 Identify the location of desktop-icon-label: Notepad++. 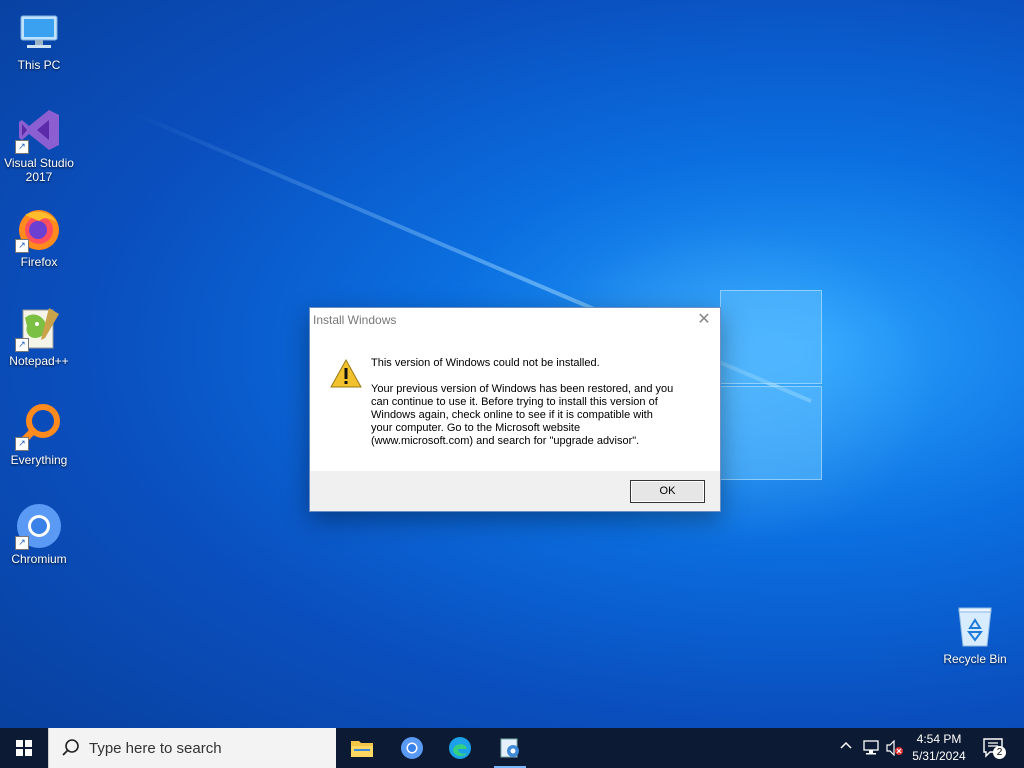
(39, 361).